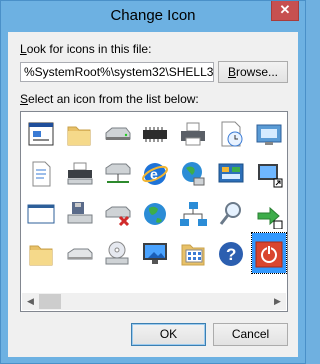 Image resolution: width=320 pixels, height=364 pixels. What do you see at coordinates (154, 301) in the screenshot?
I see `horizontal-scrollbar: ◀ ▶` at bounding box center [154, 301].